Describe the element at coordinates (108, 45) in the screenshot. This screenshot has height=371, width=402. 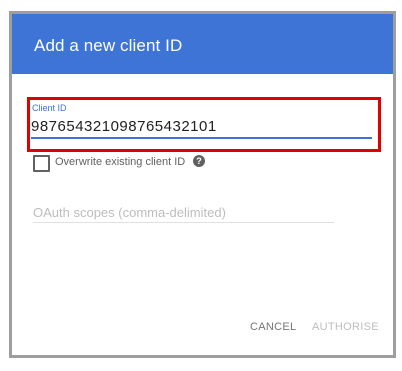
I see `dialog-title: Add a new client ID` at that location.